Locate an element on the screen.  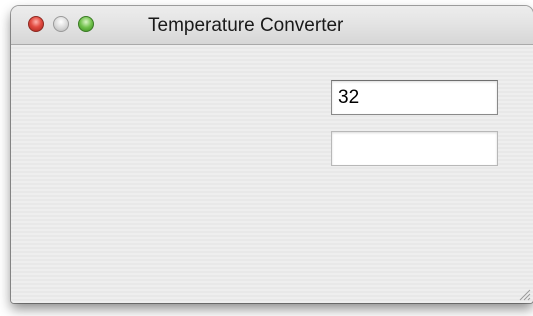
window-title: Temperature Converter is located at coordinates (246, 25).